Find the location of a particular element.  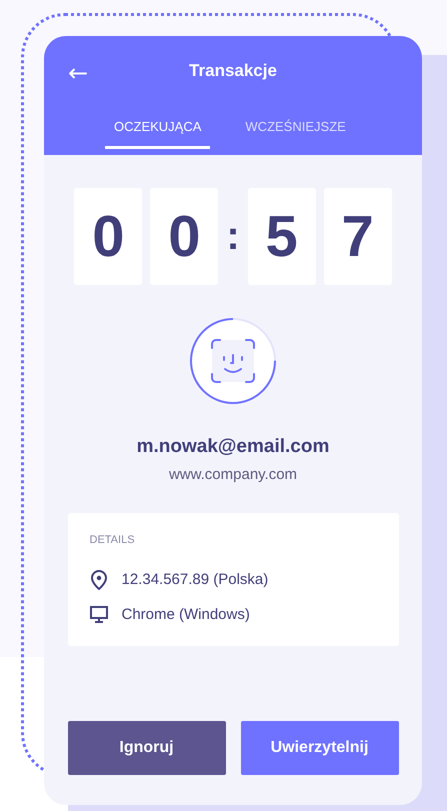

tab: WCZEŚNIEJSZE is located at coordinates (295, 127).